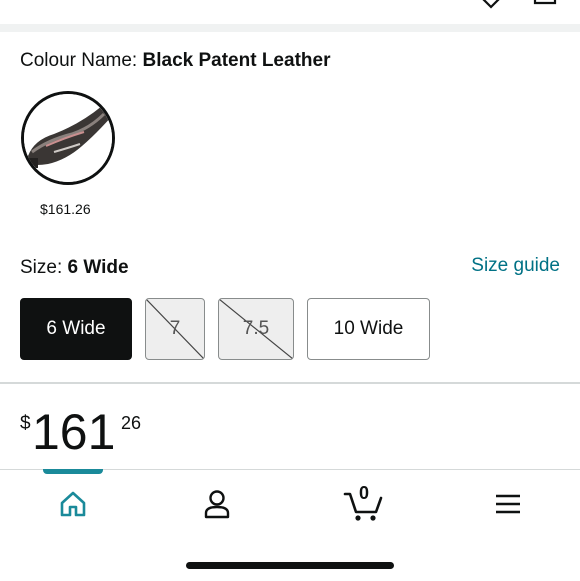 This screenshot has height=581, width=580. What do you see at coordinates (491, 7) in the screenshot?
I see `wishlist-heart-icon` at bounding box center [491, 7].